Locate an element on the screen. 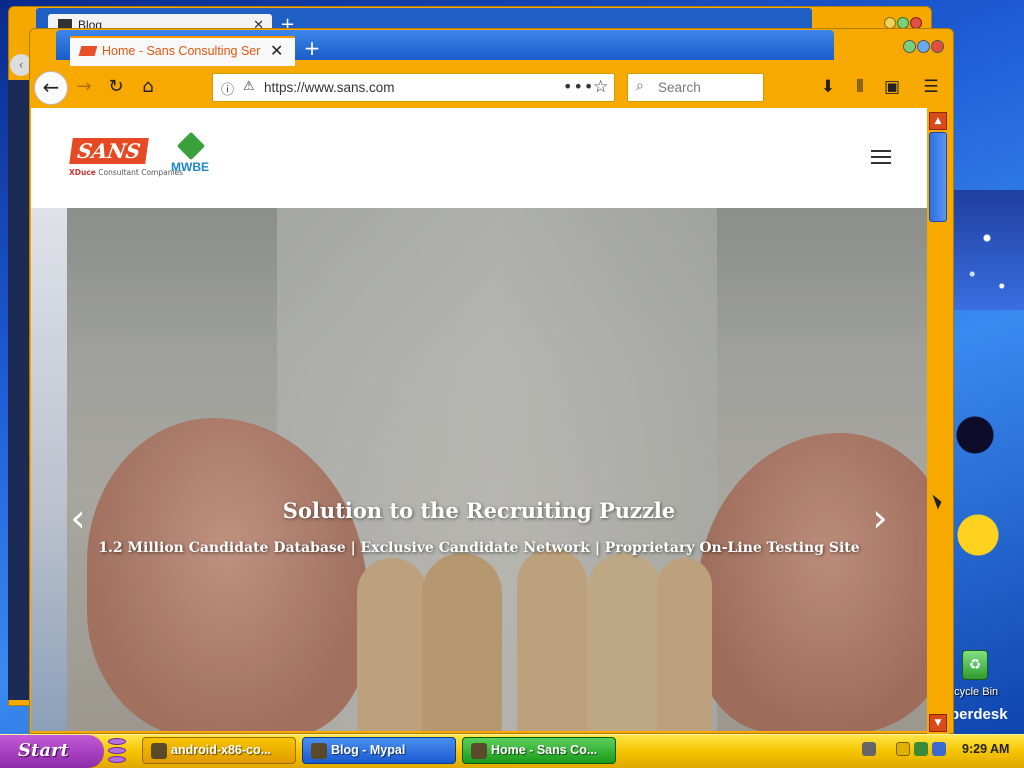 Image resolution: width=1024 pixels, height=768 pixels. scrollbar-thumb is located at coordinates (938, 177).